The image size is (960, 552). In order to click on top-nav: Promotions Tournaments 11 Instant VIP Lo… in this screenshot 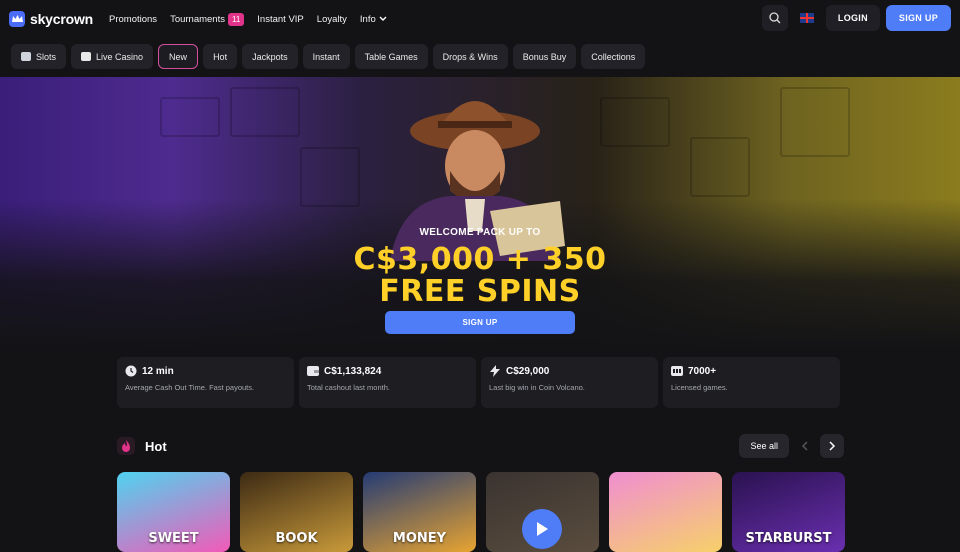, I will do `click(248, 19)`.